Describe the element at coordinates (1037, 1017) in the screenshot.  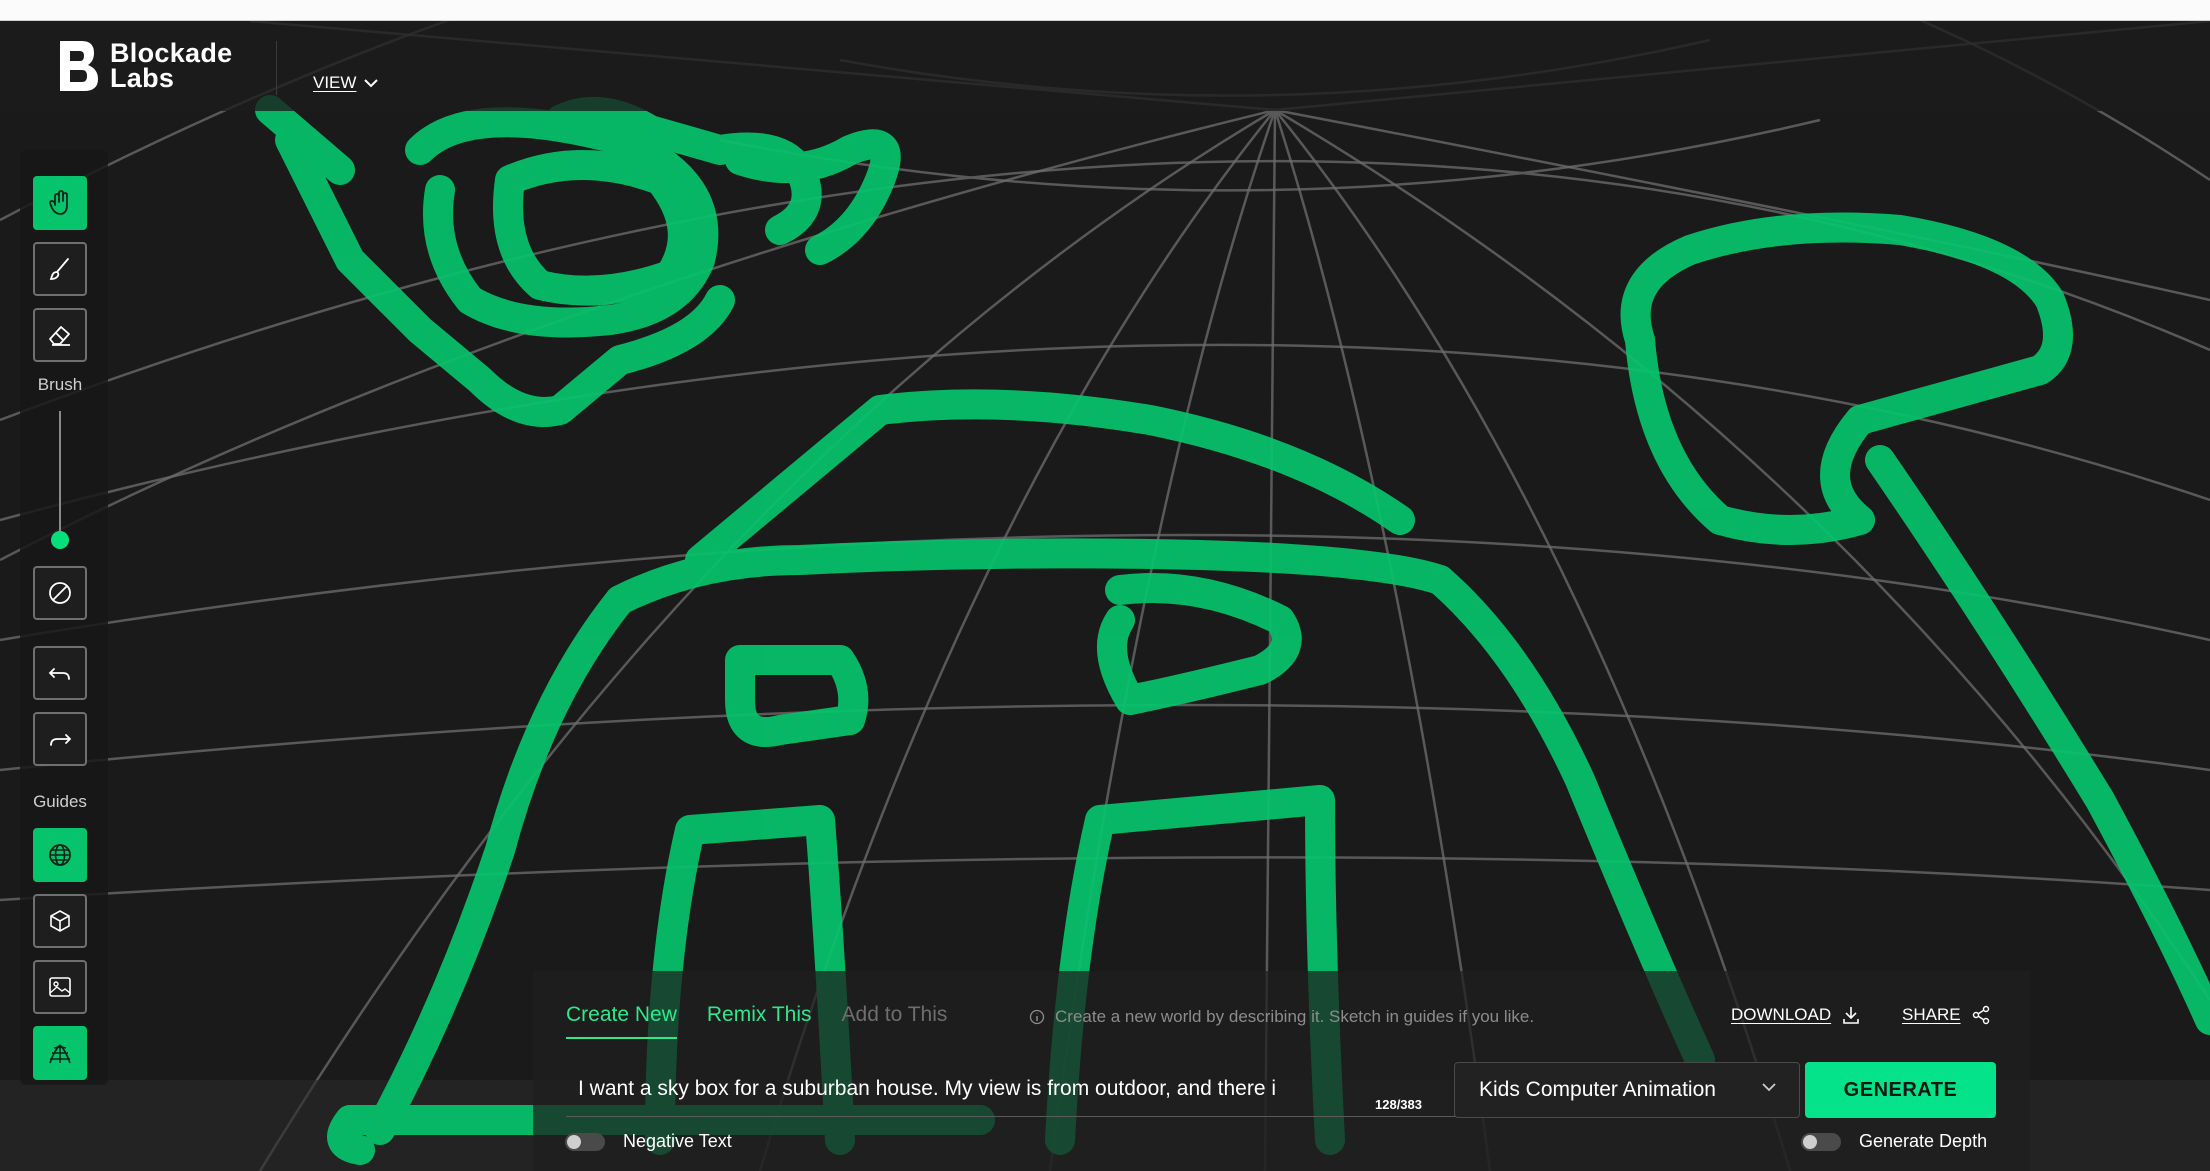
I see `info-icon` at that location.